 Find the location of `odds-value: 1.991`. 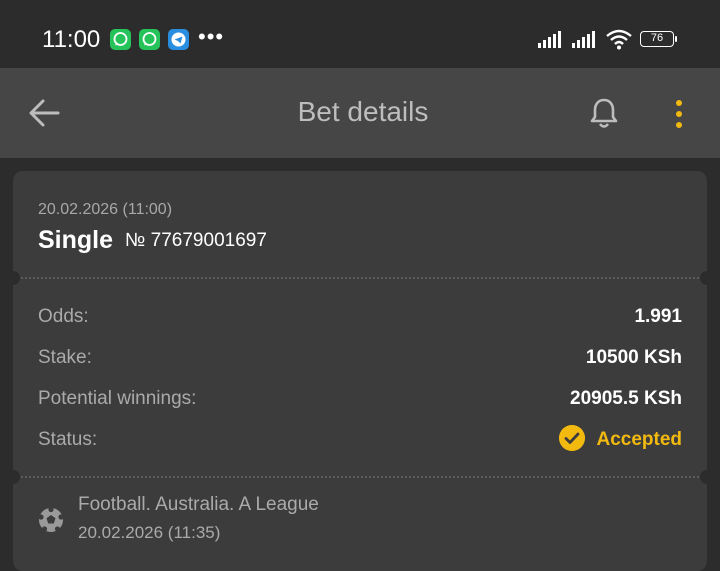

odds-value: 1.991 is located at coordinates (658, 316).